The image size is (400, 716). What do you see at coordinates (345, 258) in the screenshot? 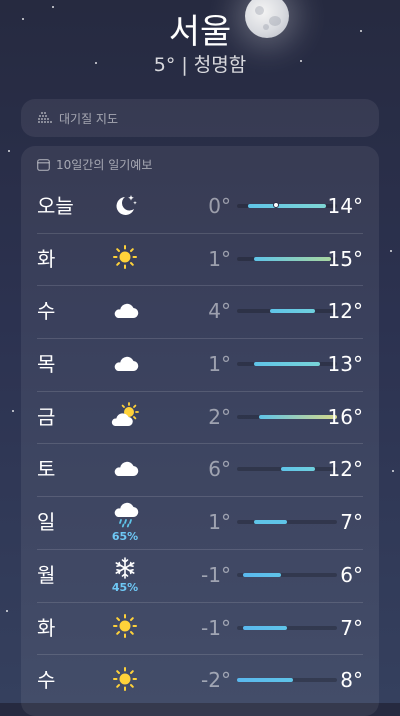
I see `high-temp: 15°` at bounding box center [345, 258].